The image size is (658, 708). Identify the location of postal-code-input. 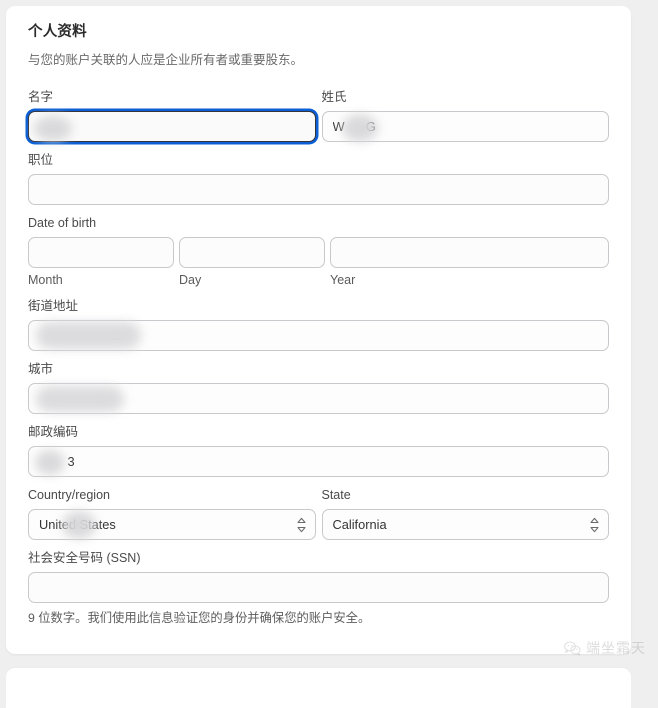
(318, 462).